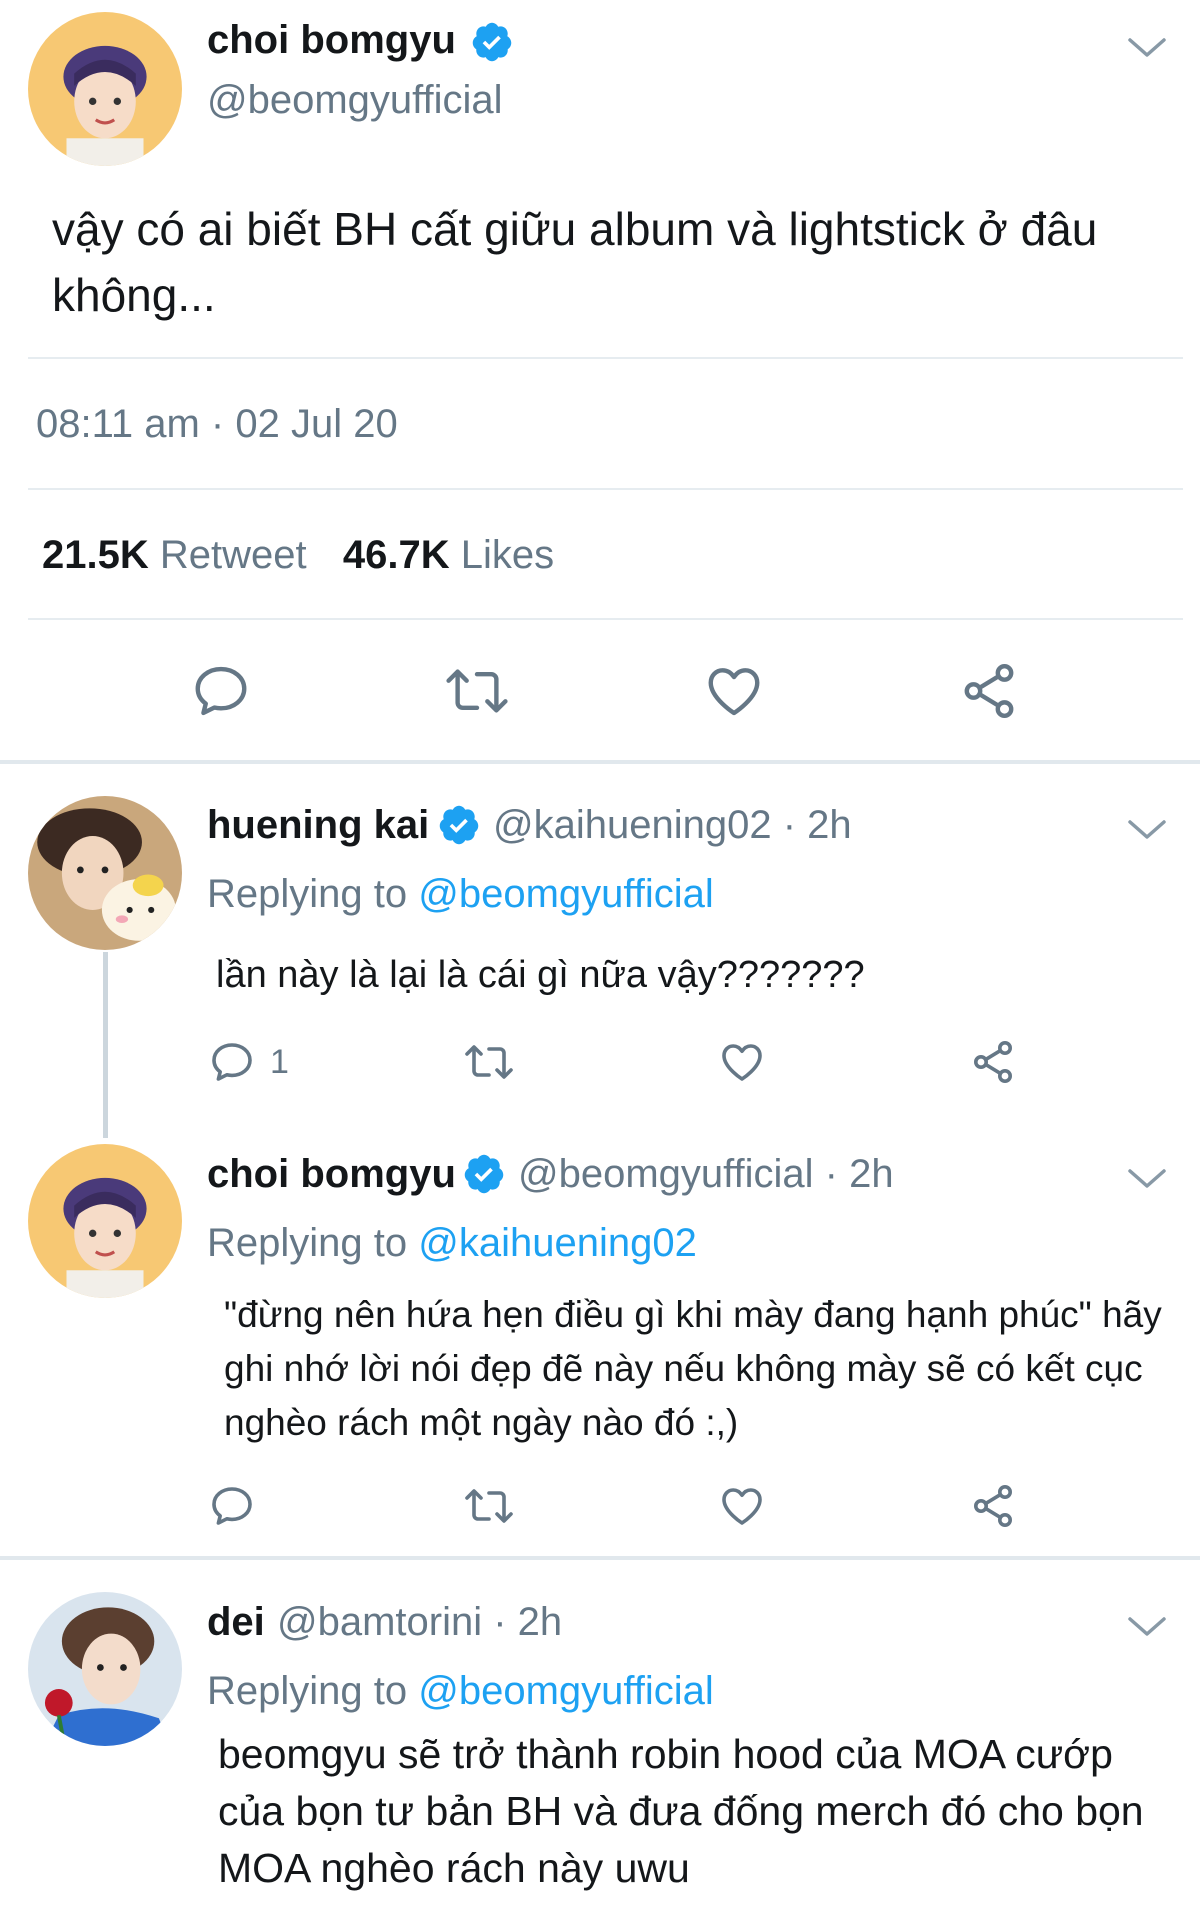 Image resolution: width=1200 pixels, height=1920 pixels. I want to click on reply-author-handle: @kaihuening02 · 2h, so click(672, 825).